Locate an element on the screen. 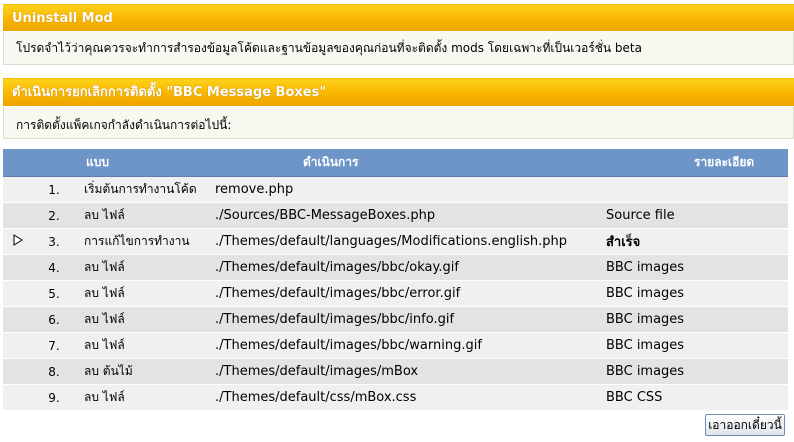 Image resolution: width=794 pixels, height=442 pixels. row-action: ./Themes/default/images/bbc/okay.gif is located at coordinates (402, 267).